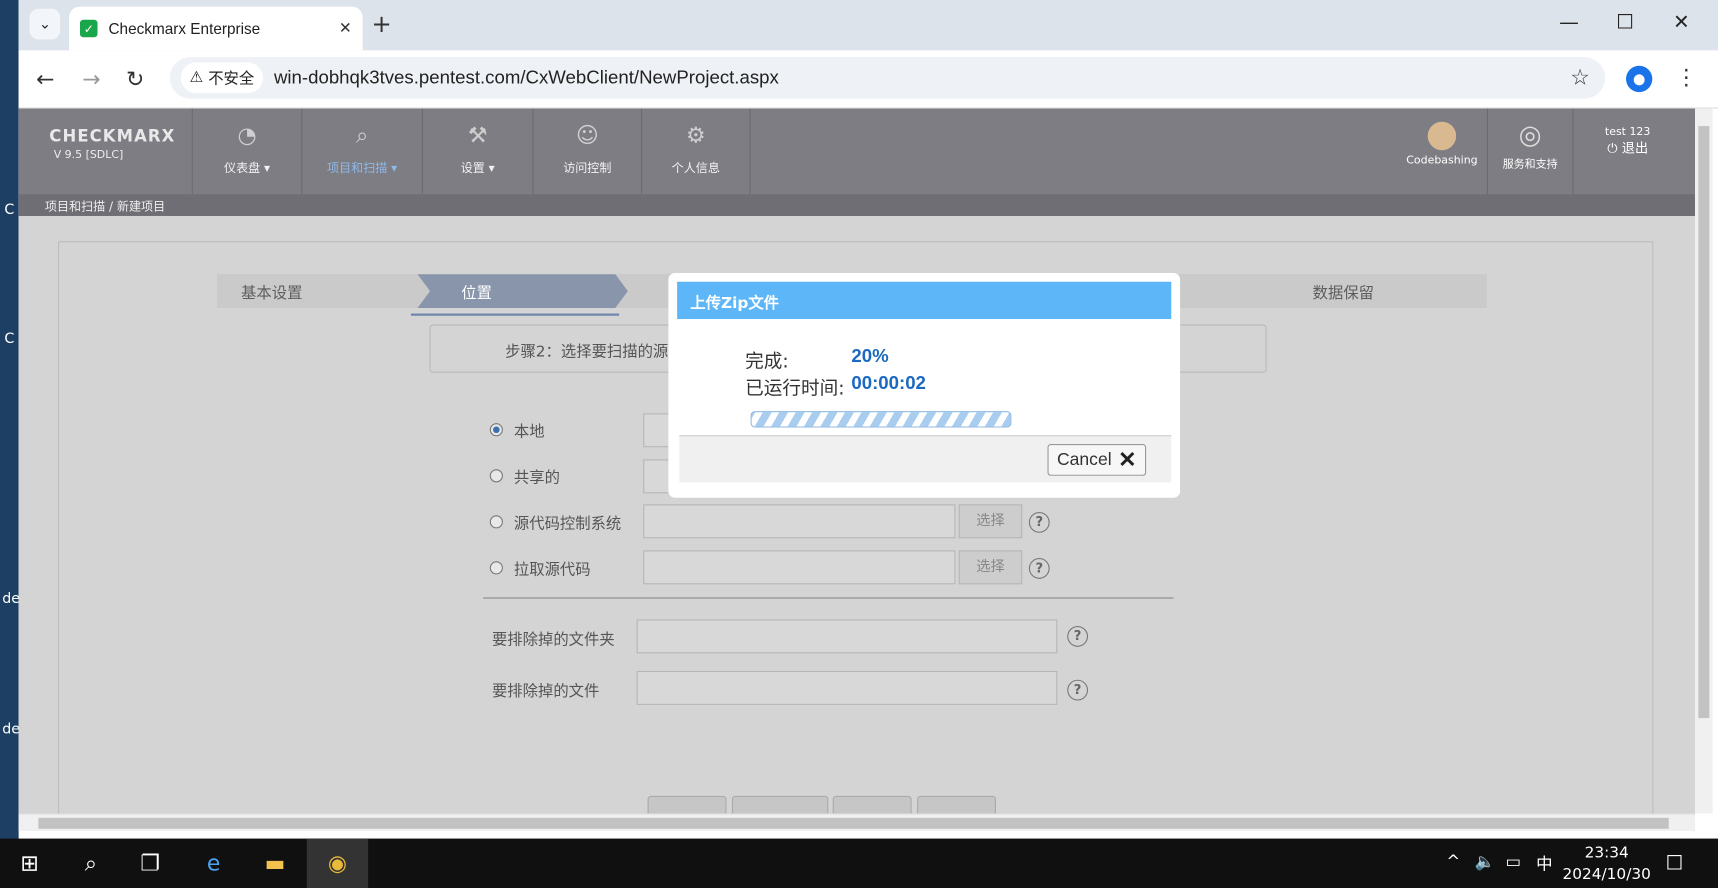 The height and width of the screenshot is (888, 1718). I want to click on browser-tab: ✓ Checkmarx Enterprise ✕, so click(216, 28).